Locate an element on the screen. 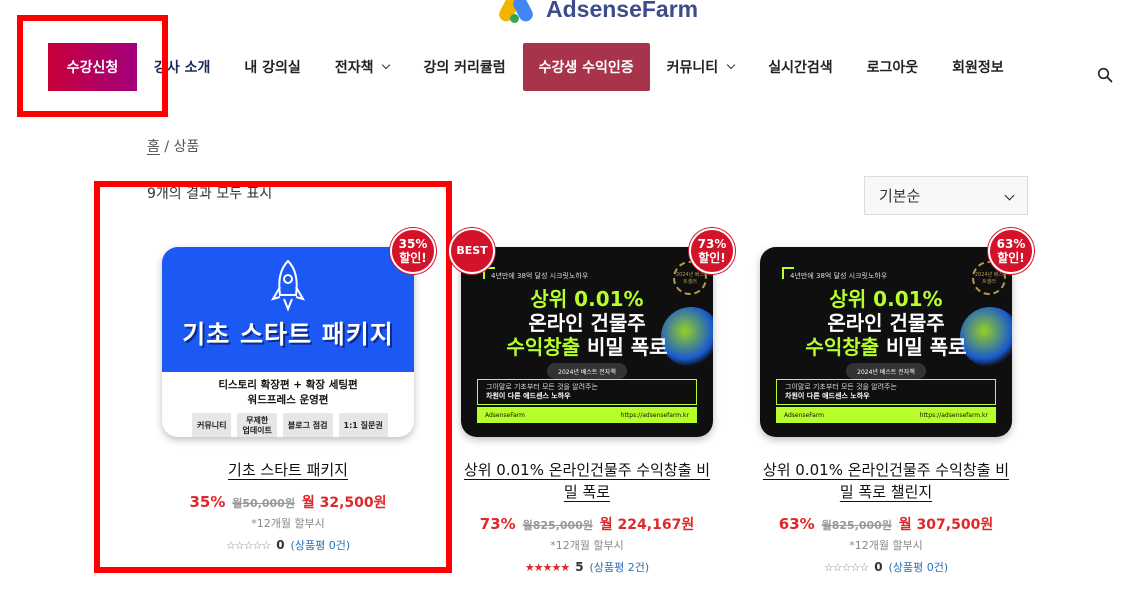 The width and height of the screenshot is (1137, 616). sort-selected-value: 기본순 is located at coordinates (900, 196).